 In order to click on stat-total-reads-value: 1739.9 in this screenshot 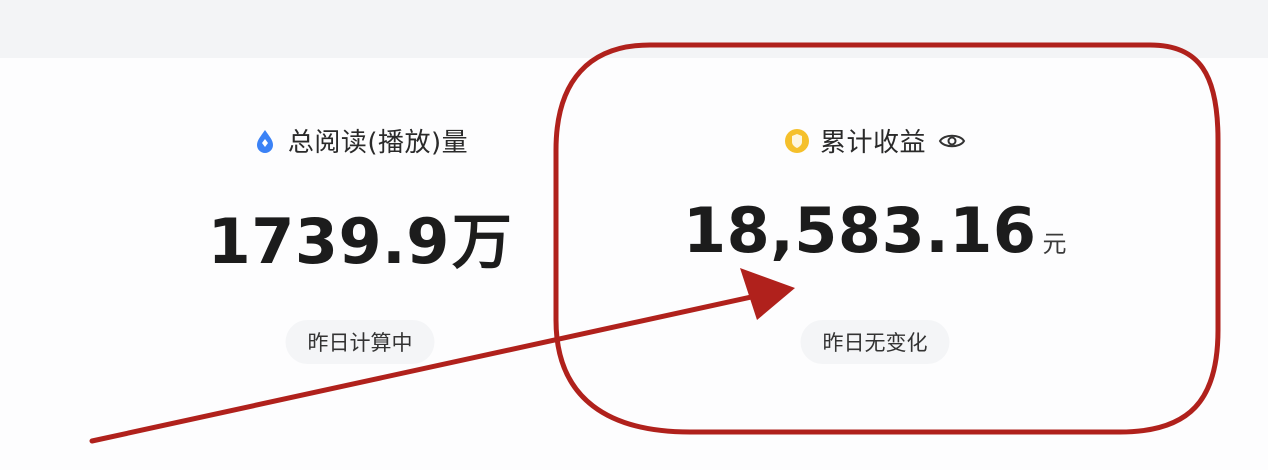, I will do `click(328, 241)`.